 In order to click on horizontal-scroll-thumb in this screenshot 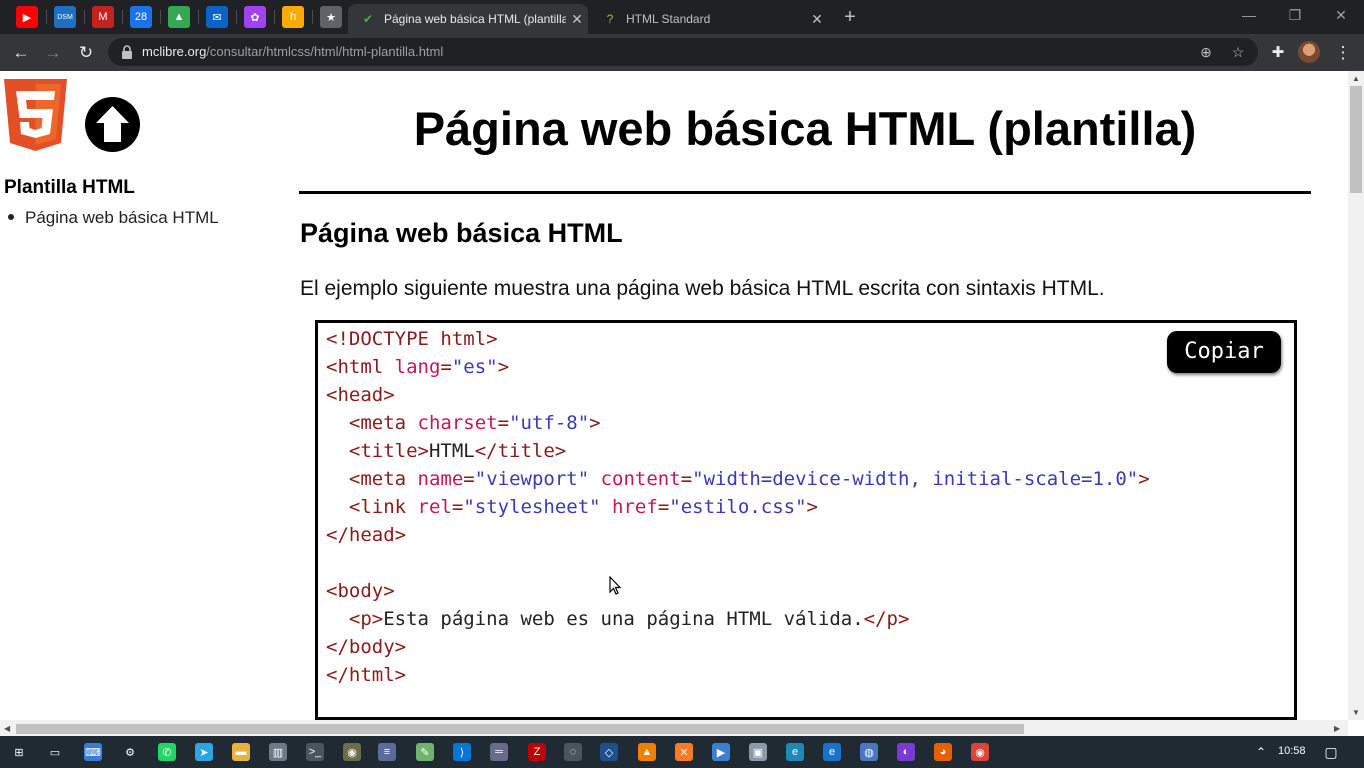, I will do `click(520, 729)`.